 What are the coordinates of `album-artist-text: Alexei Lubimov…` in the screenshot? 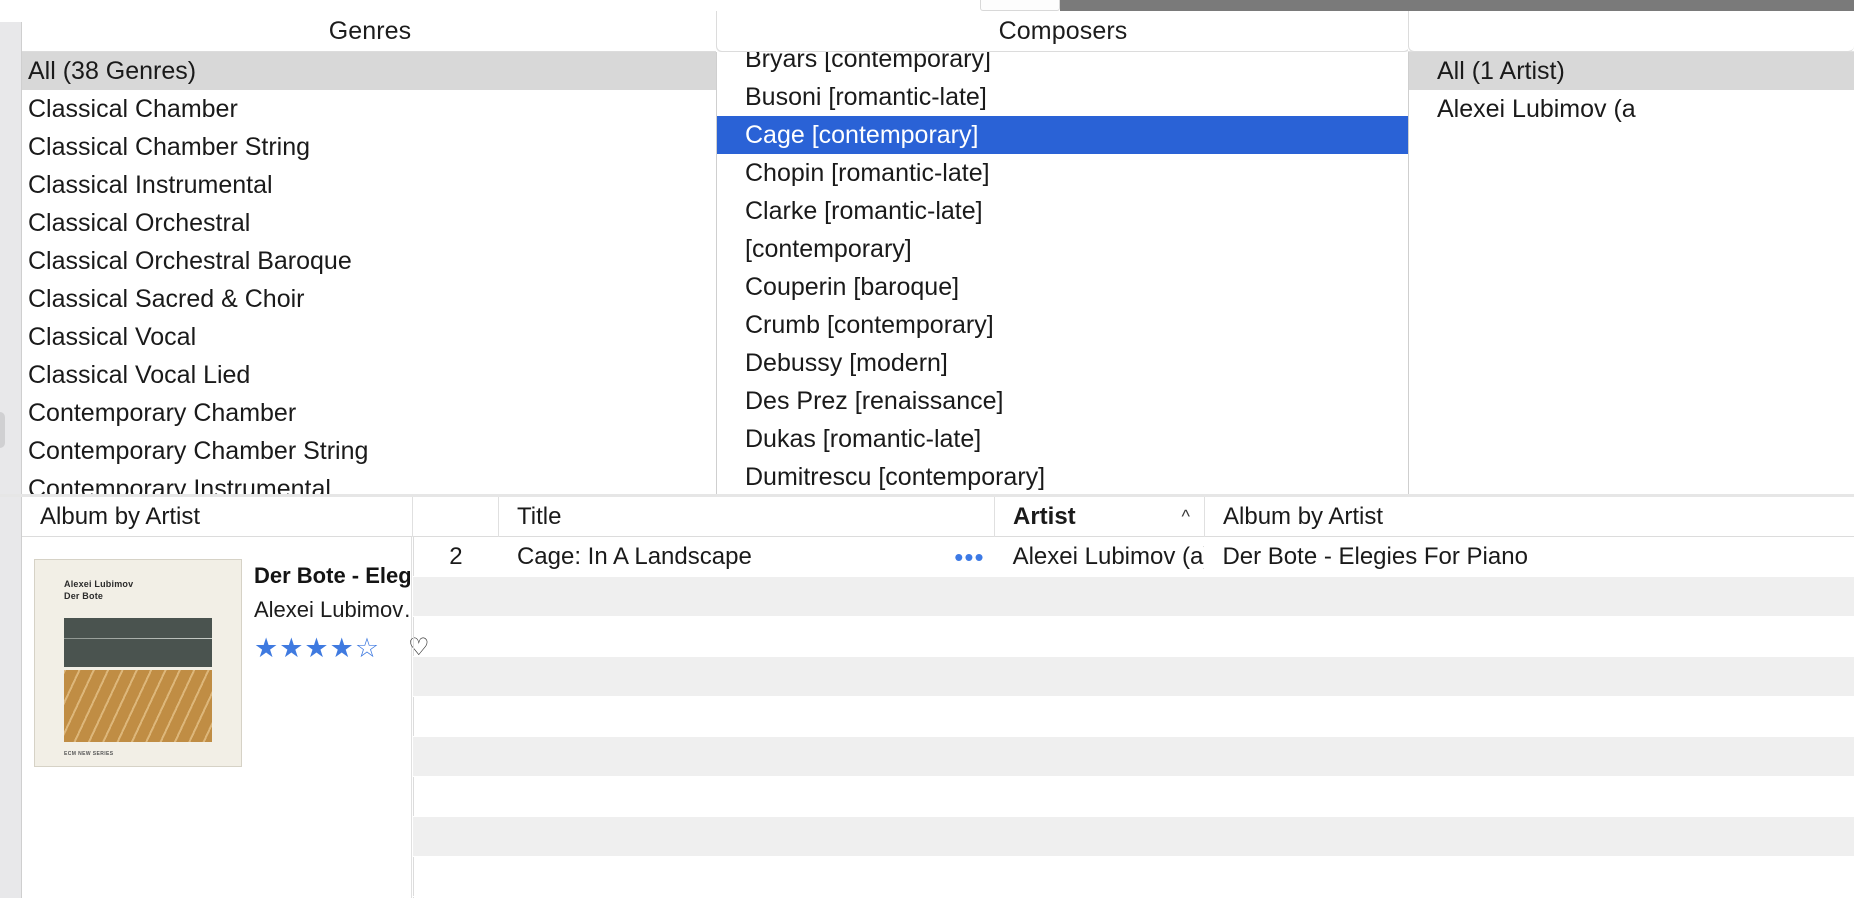 It's located at (332, 609).